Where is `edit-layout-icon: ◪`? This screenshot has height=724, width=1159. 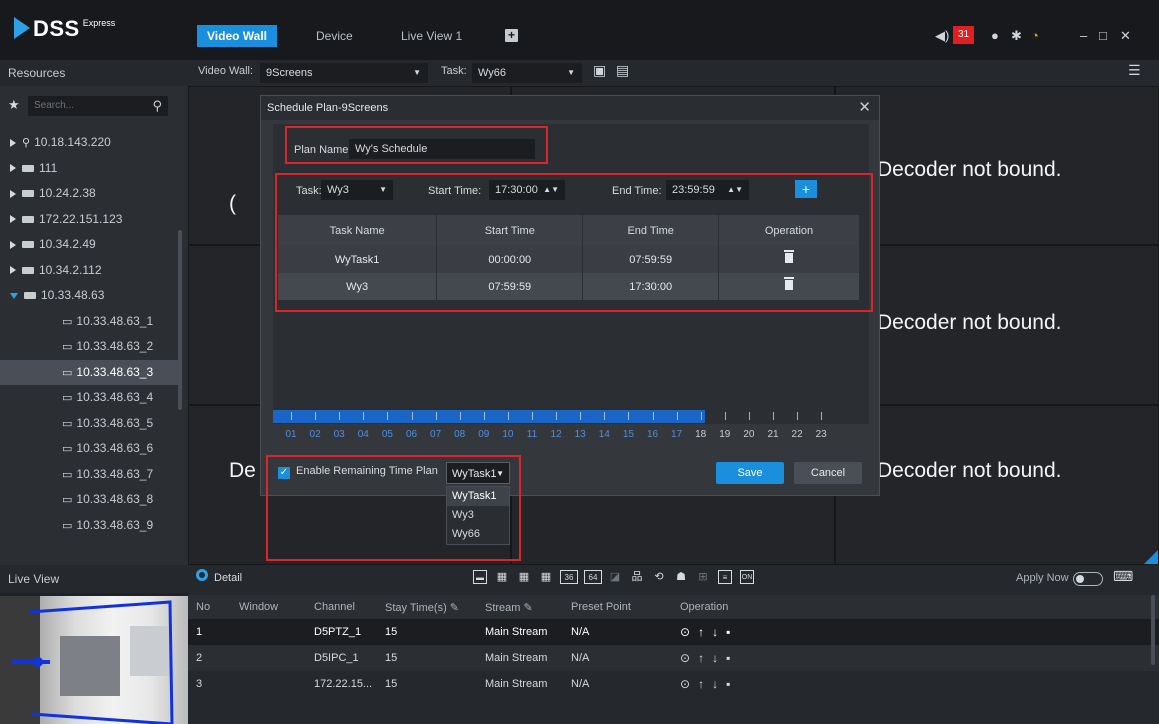 edit-layout-icon: ◪ is located at coordinates (615, 577).